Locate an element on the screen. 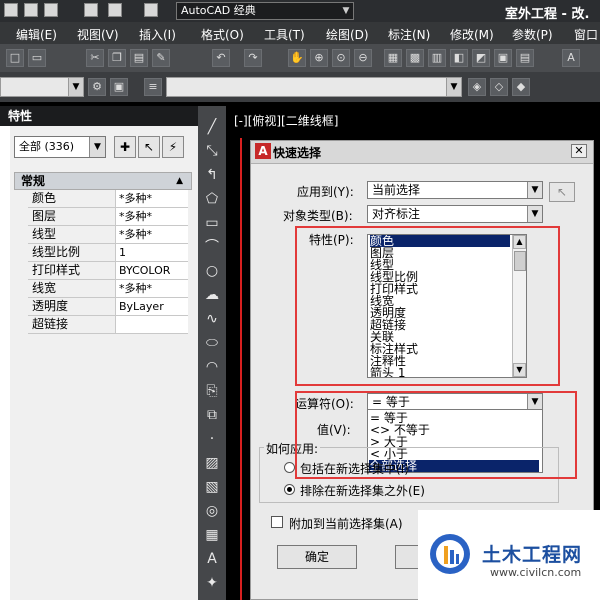  append-checkbox is located at coordinates (277, 522).